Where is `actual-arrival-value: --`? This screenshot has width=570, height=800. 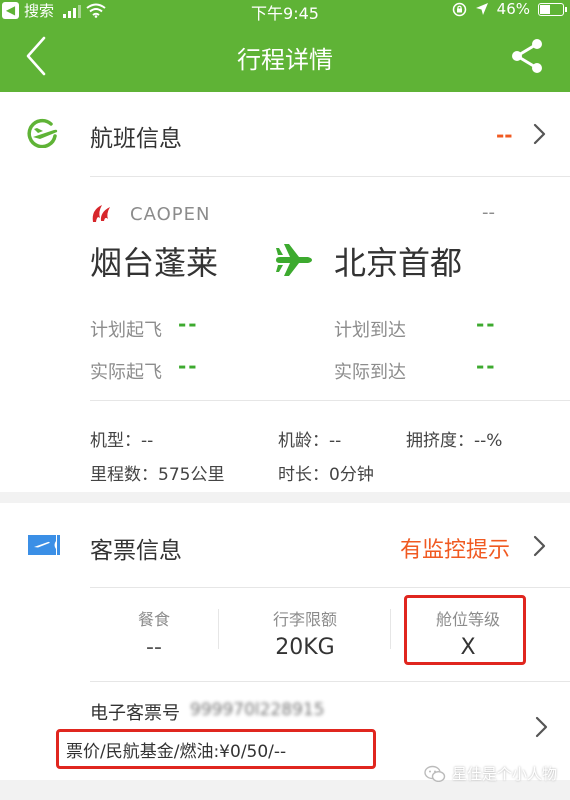 actual-arrival-value: -- is located at coordinates (486, 366).